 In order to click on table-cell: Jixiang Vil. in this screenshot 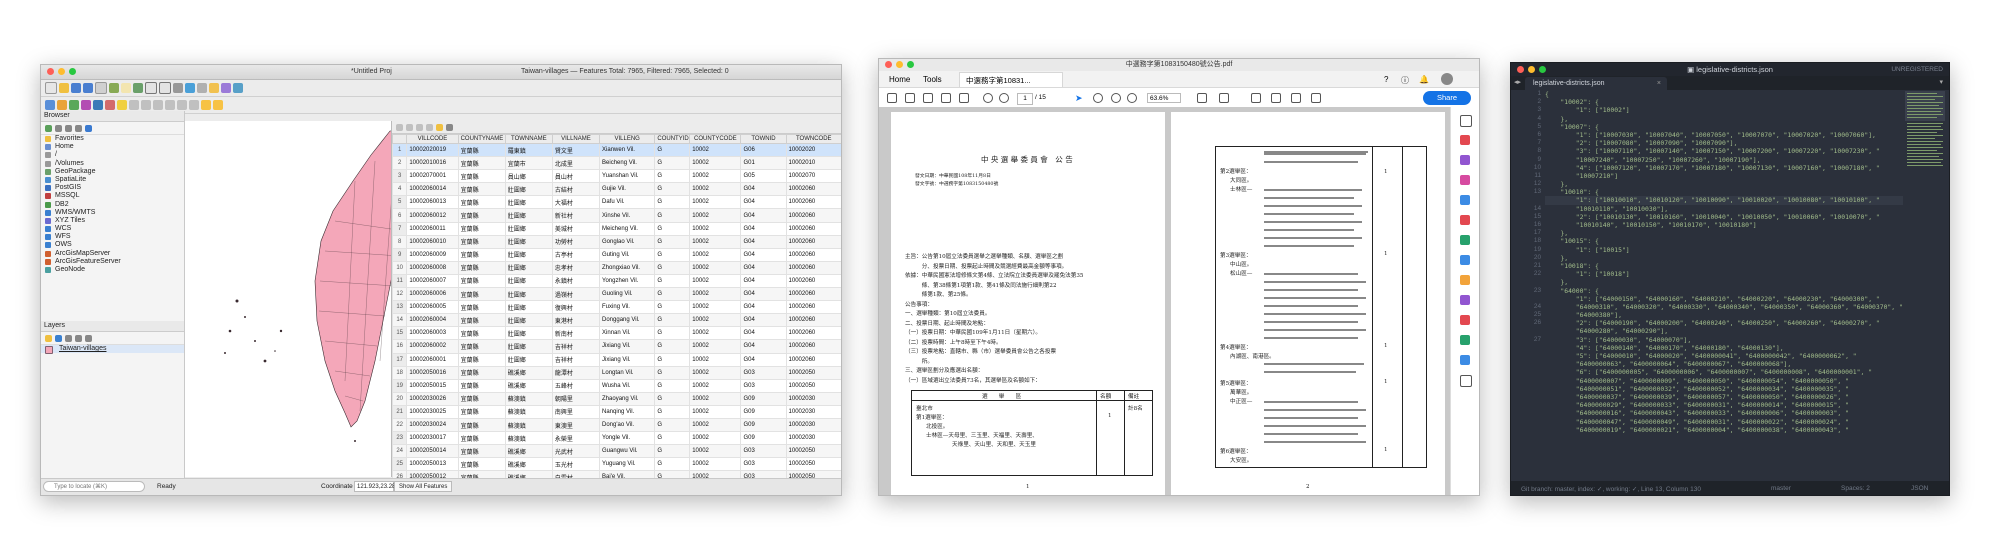, I will do `click(627, 346)`.